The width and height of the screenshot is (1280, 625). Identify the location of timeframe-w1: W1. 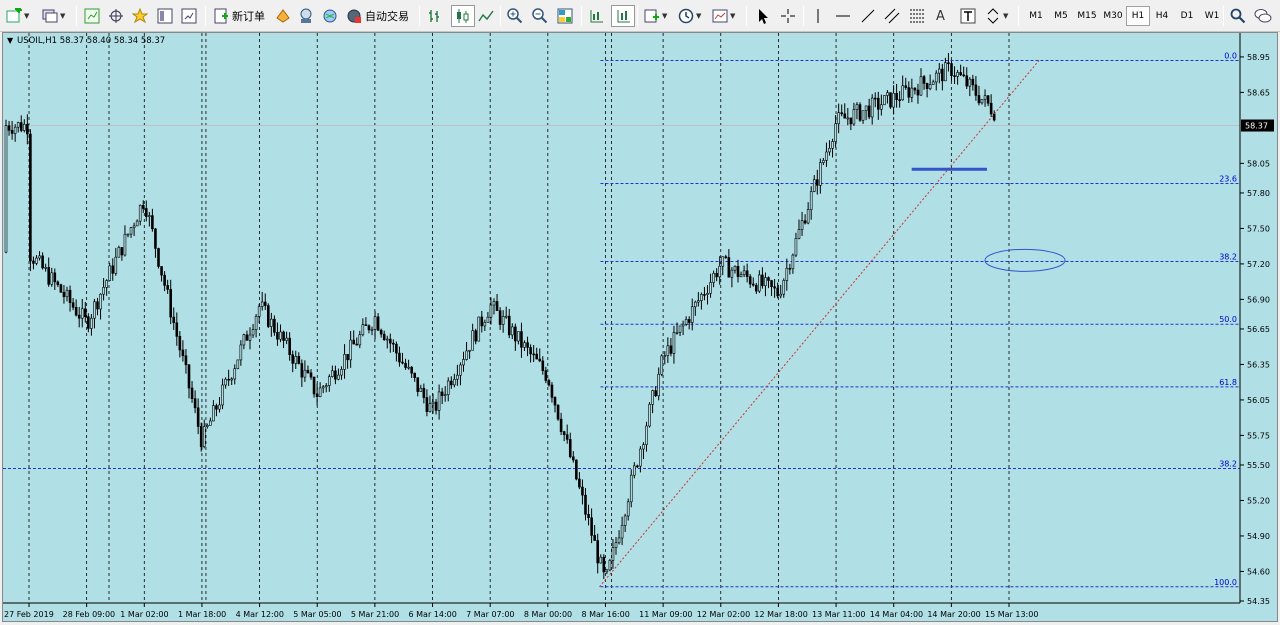
(1212, 16).